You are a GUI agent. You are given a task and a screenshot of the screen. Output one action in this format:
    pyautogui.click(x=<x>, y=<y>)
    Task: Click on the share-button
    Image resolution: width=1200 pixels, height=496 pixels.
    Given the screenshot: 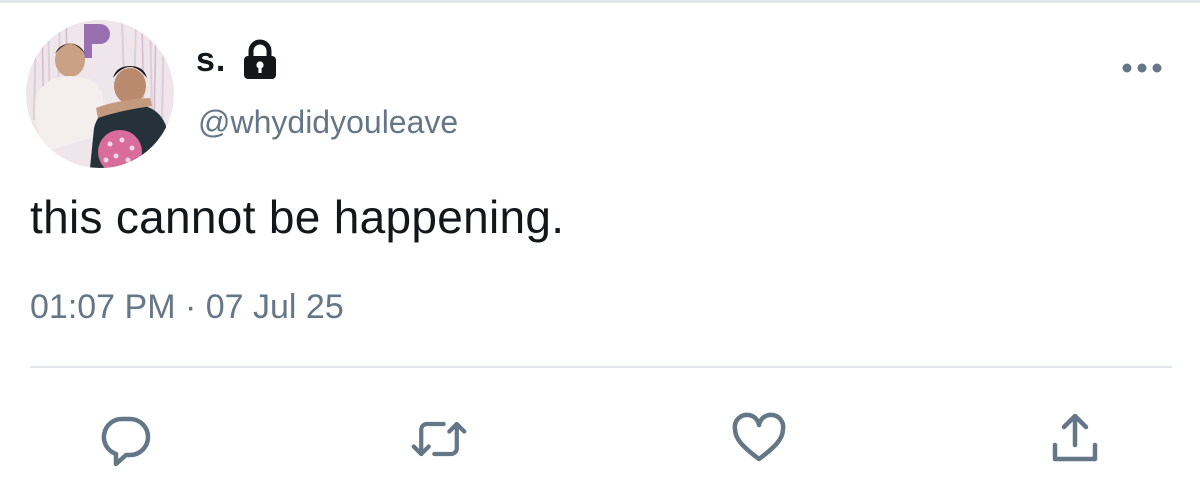 What is the action you would take?
    pyautogui.click(x=1075, y=439)
    